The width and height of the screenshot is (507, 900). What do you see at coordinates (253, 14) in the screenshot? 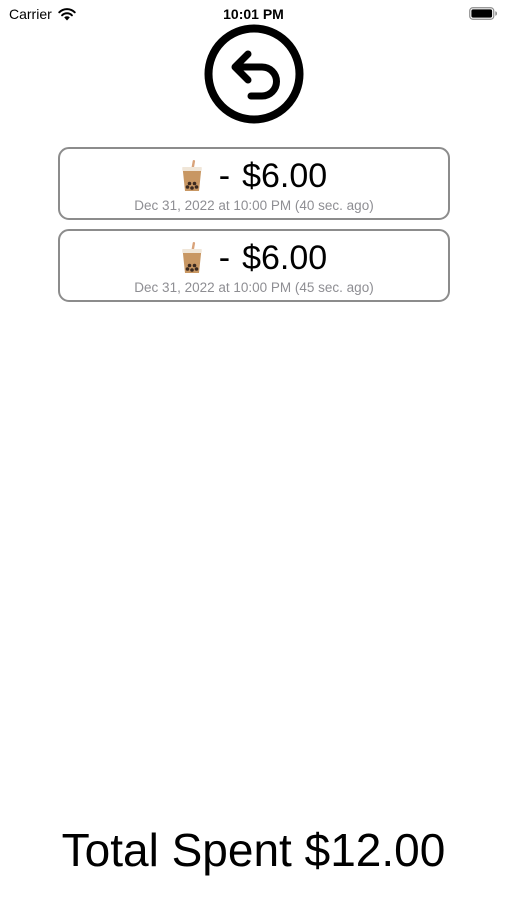
I see `status-time: 10:01 PM` at bounding box center [253, 14].